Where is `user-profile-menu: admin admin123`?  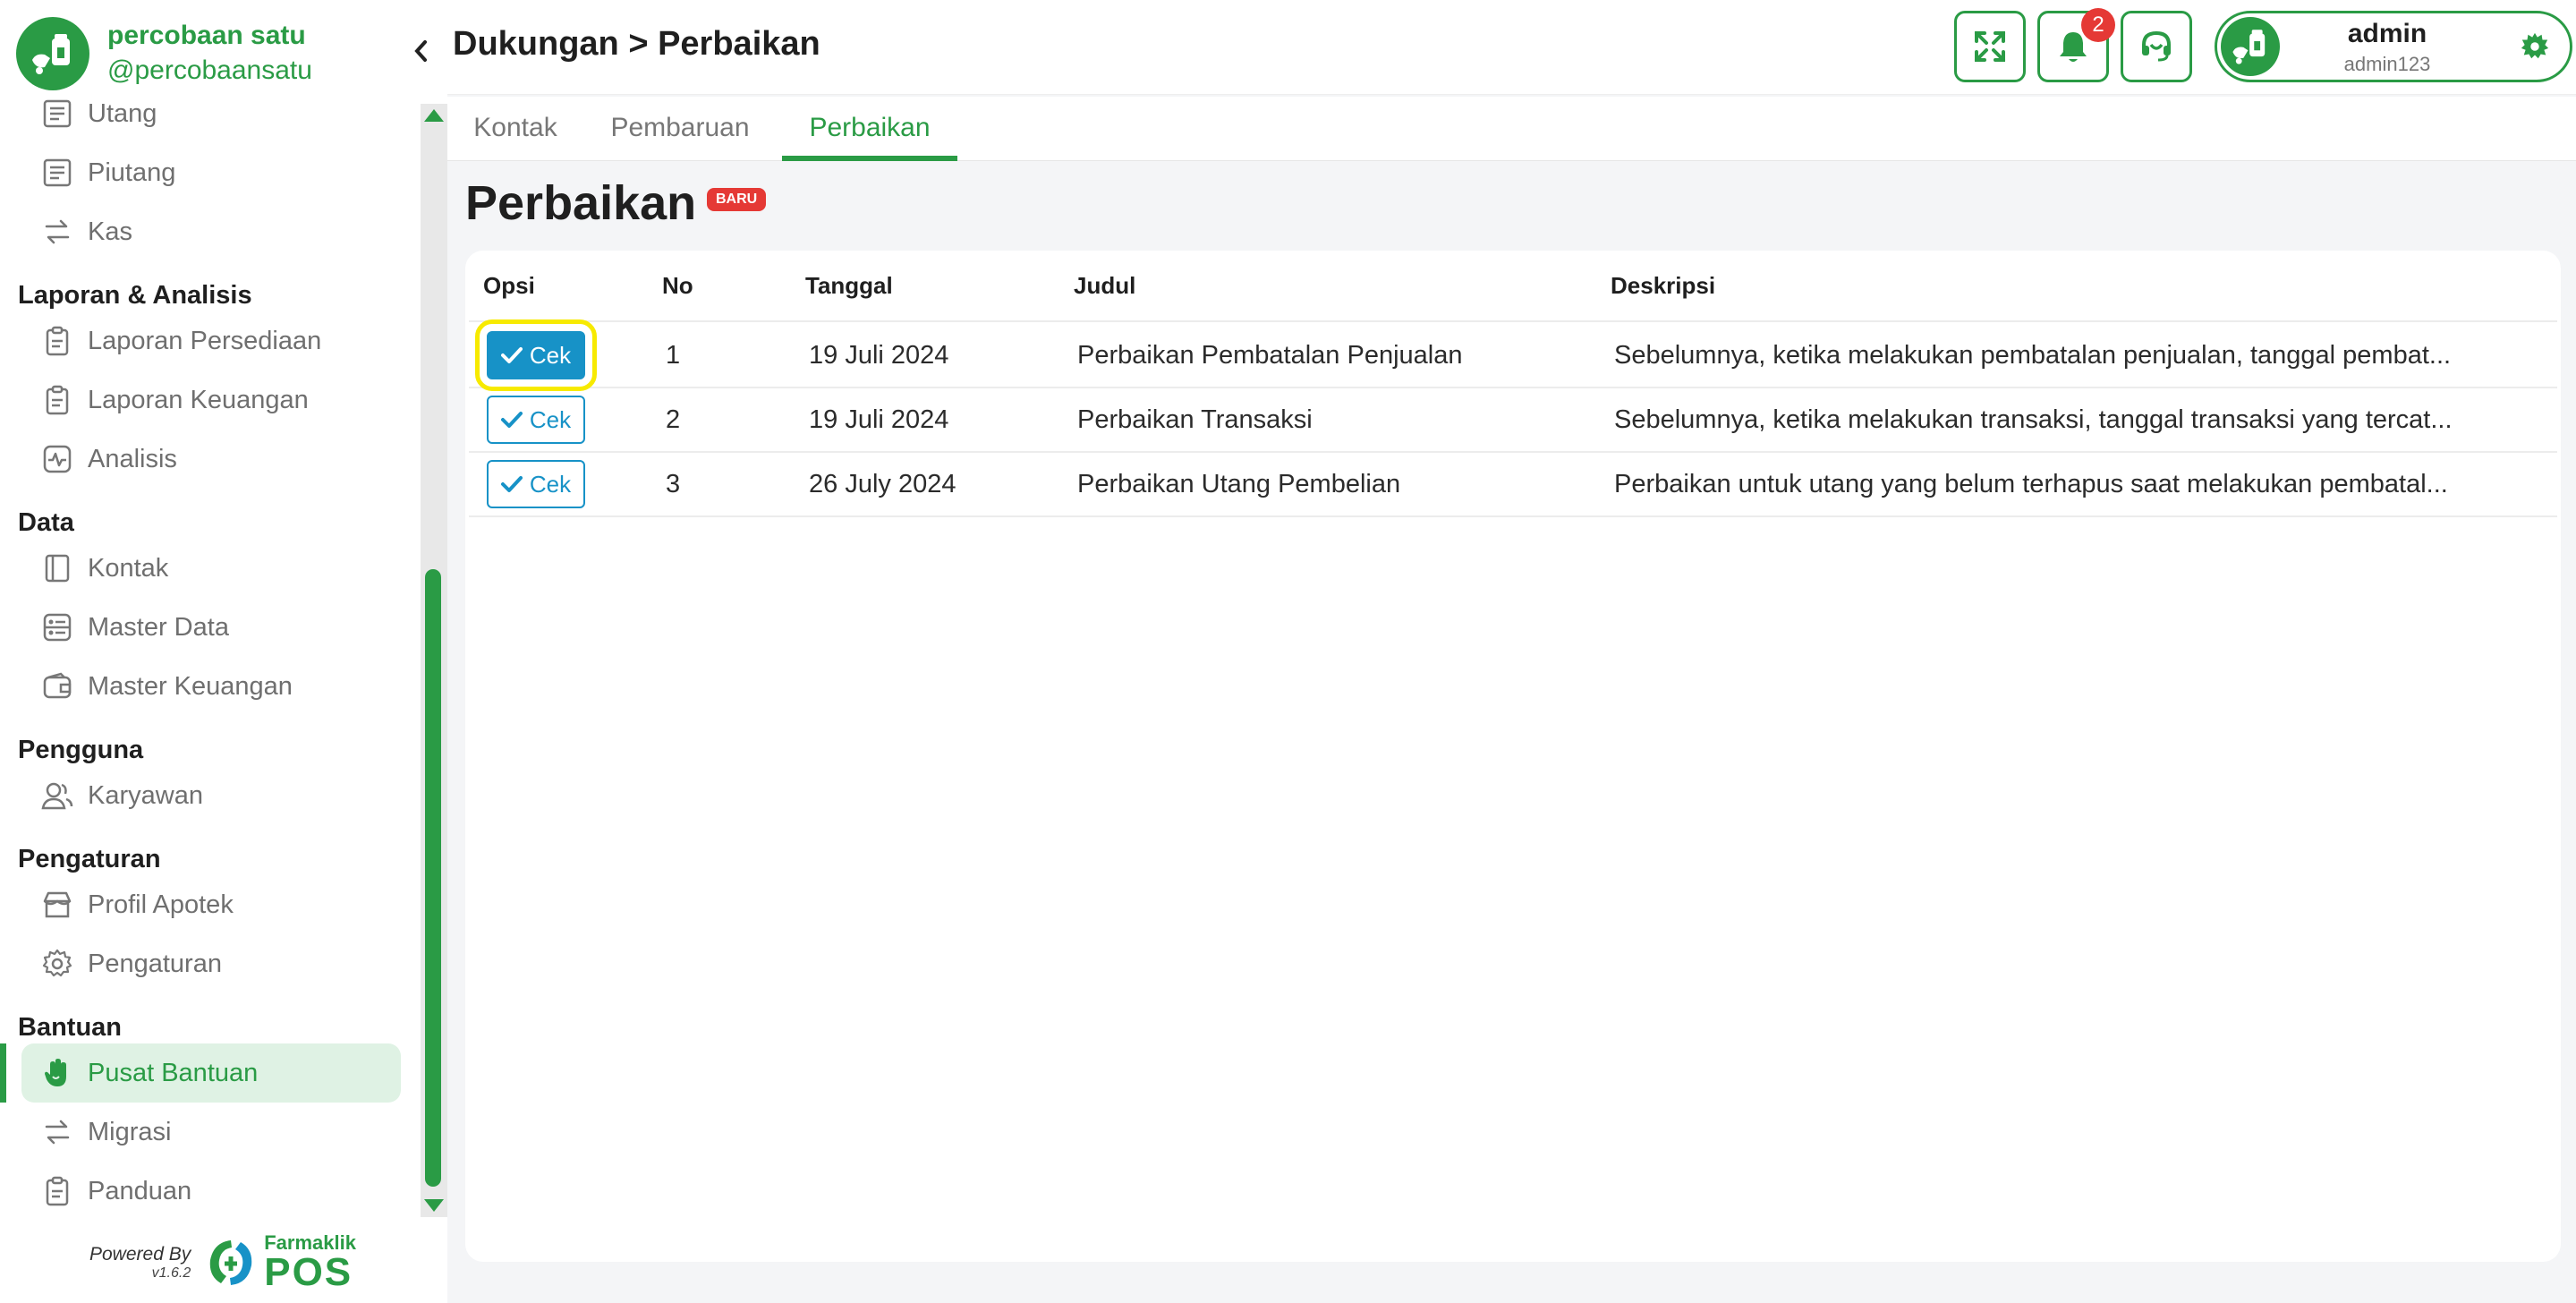
user-profile-menu: admin admin123 is located at coordinates (2393, 46).